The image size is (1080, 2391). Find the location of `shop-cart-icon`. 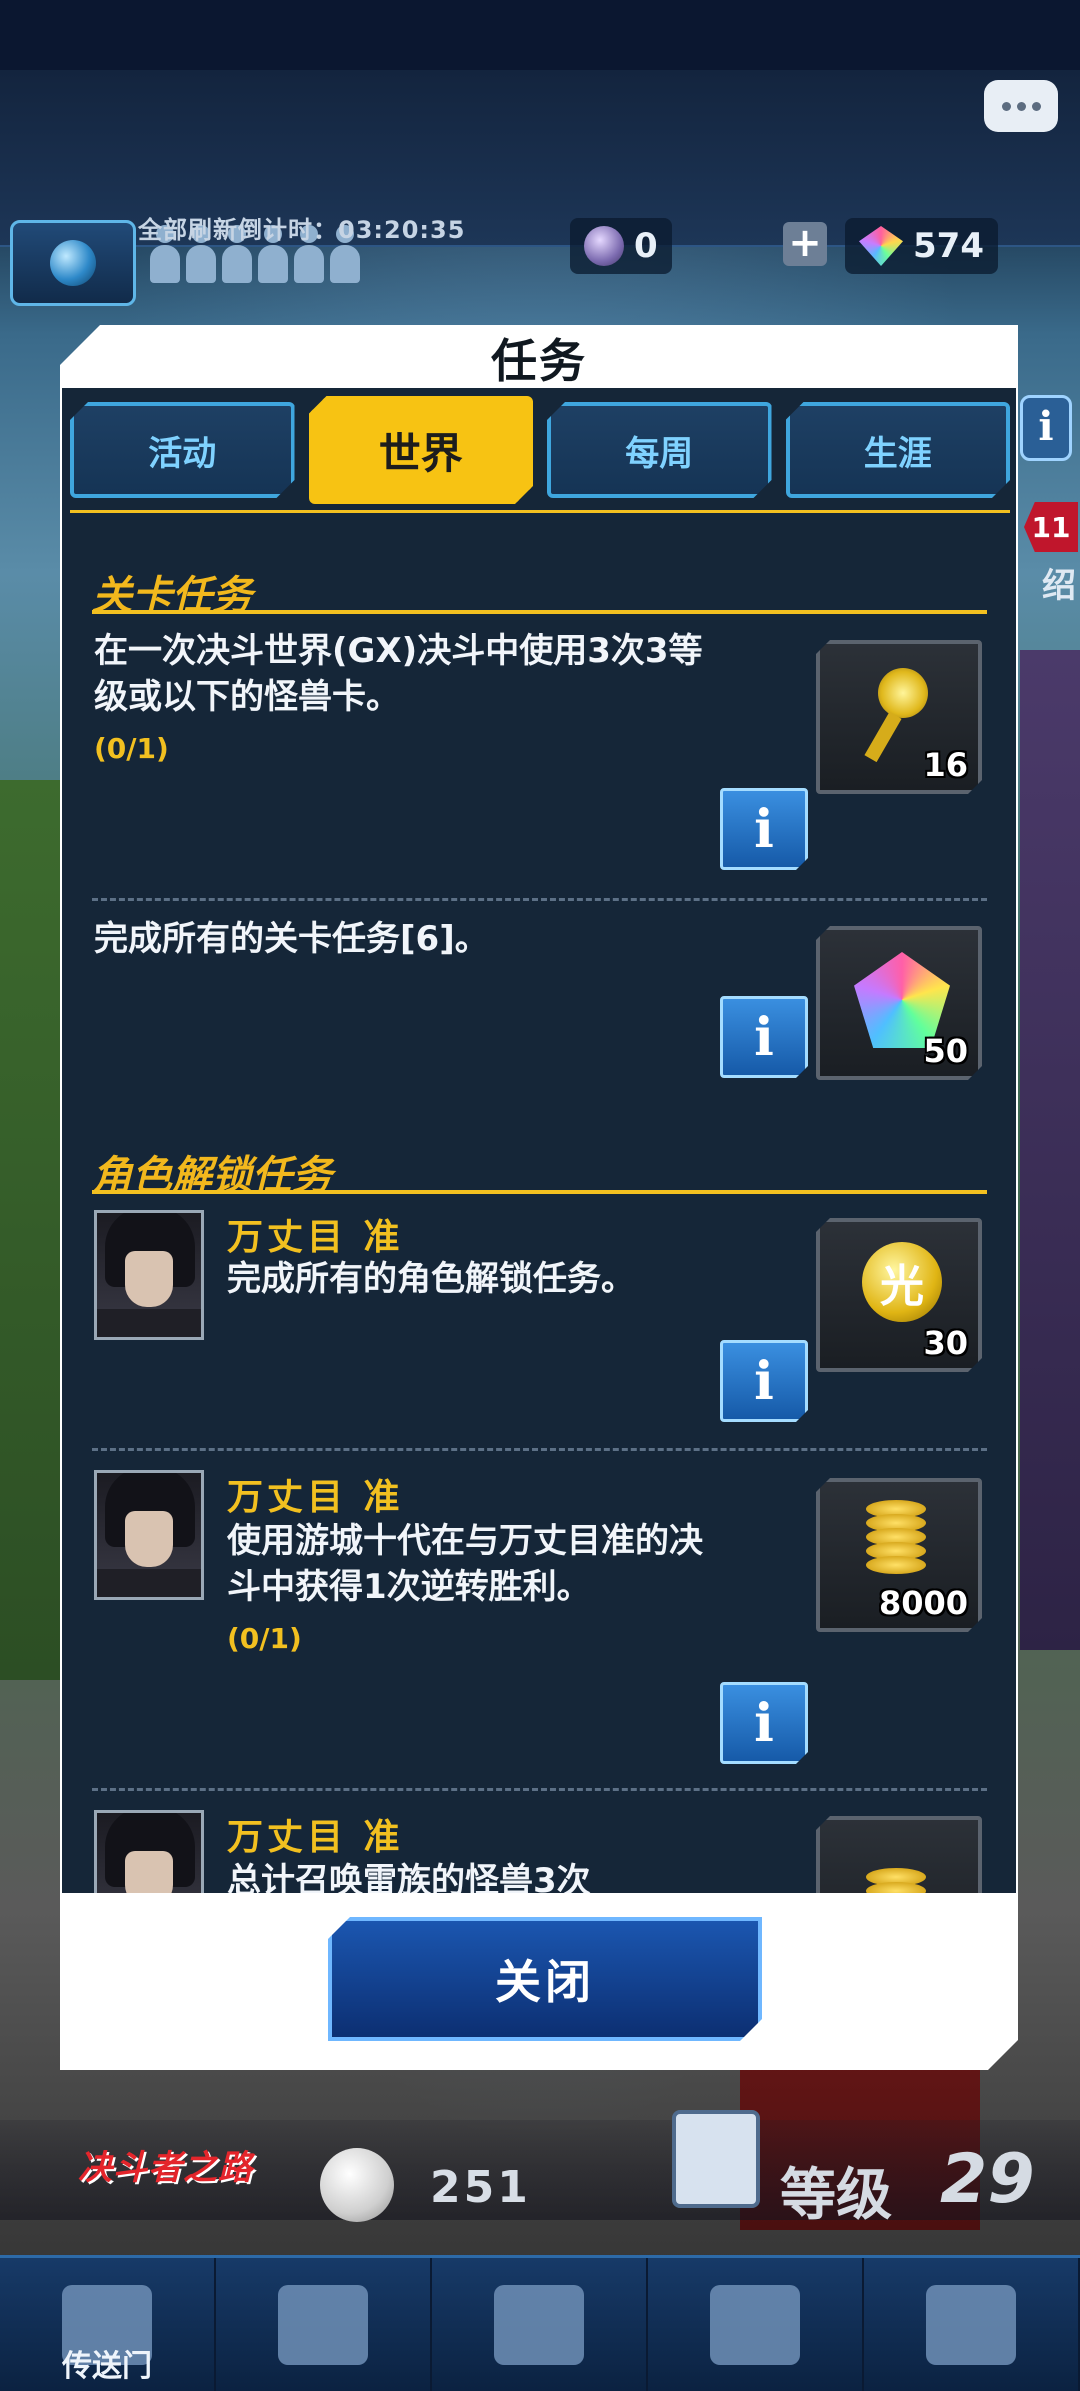

shop-cart-icon is located at coordinates (539, 2324).